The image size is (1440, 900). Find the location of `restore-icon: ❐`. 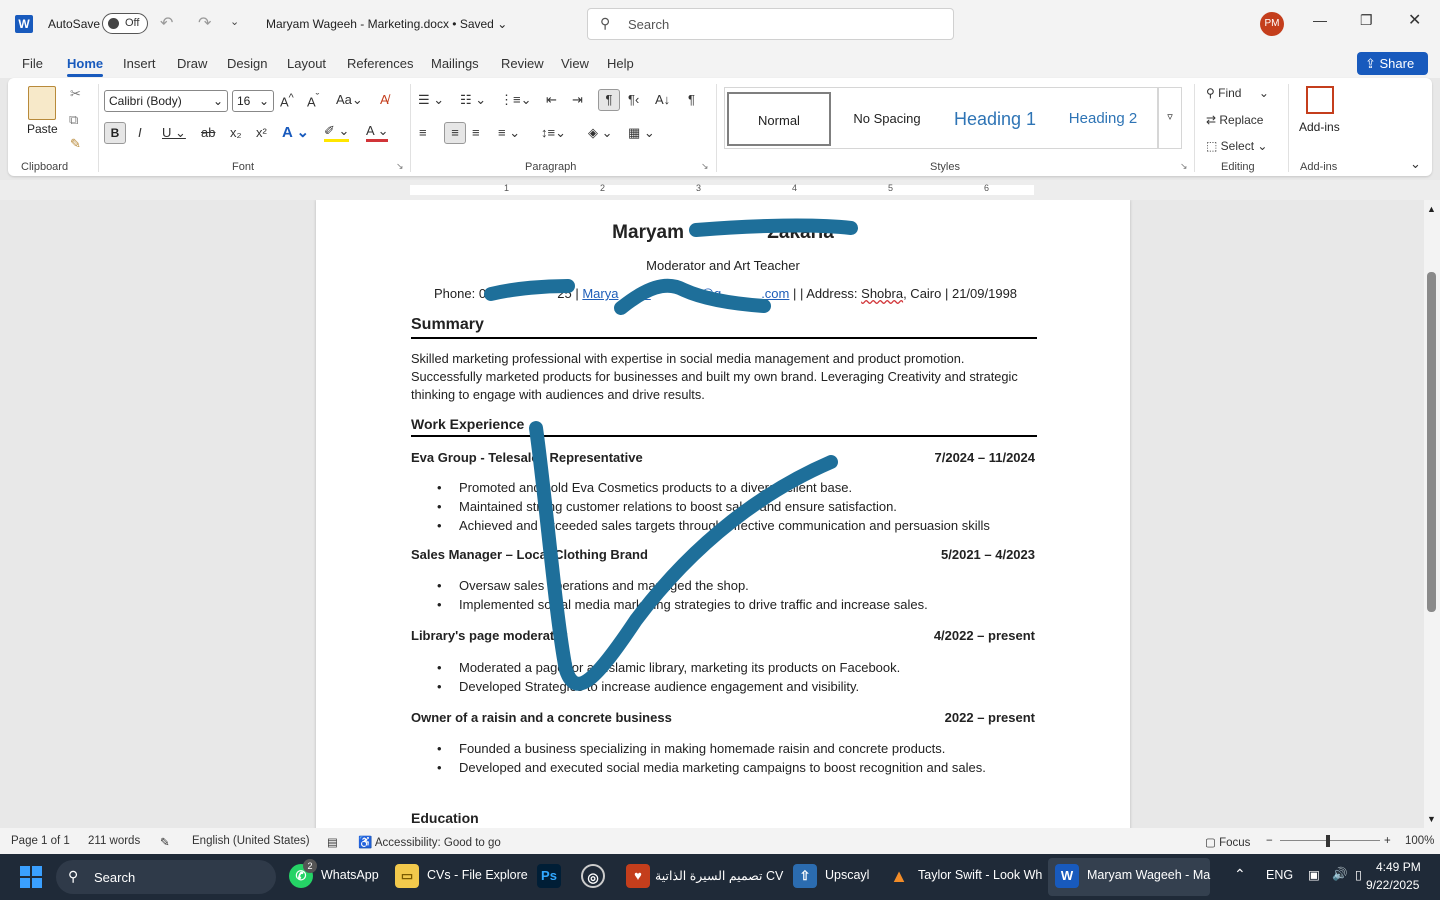

restore-icon: ❐ is located at coordinates (1366, 20).